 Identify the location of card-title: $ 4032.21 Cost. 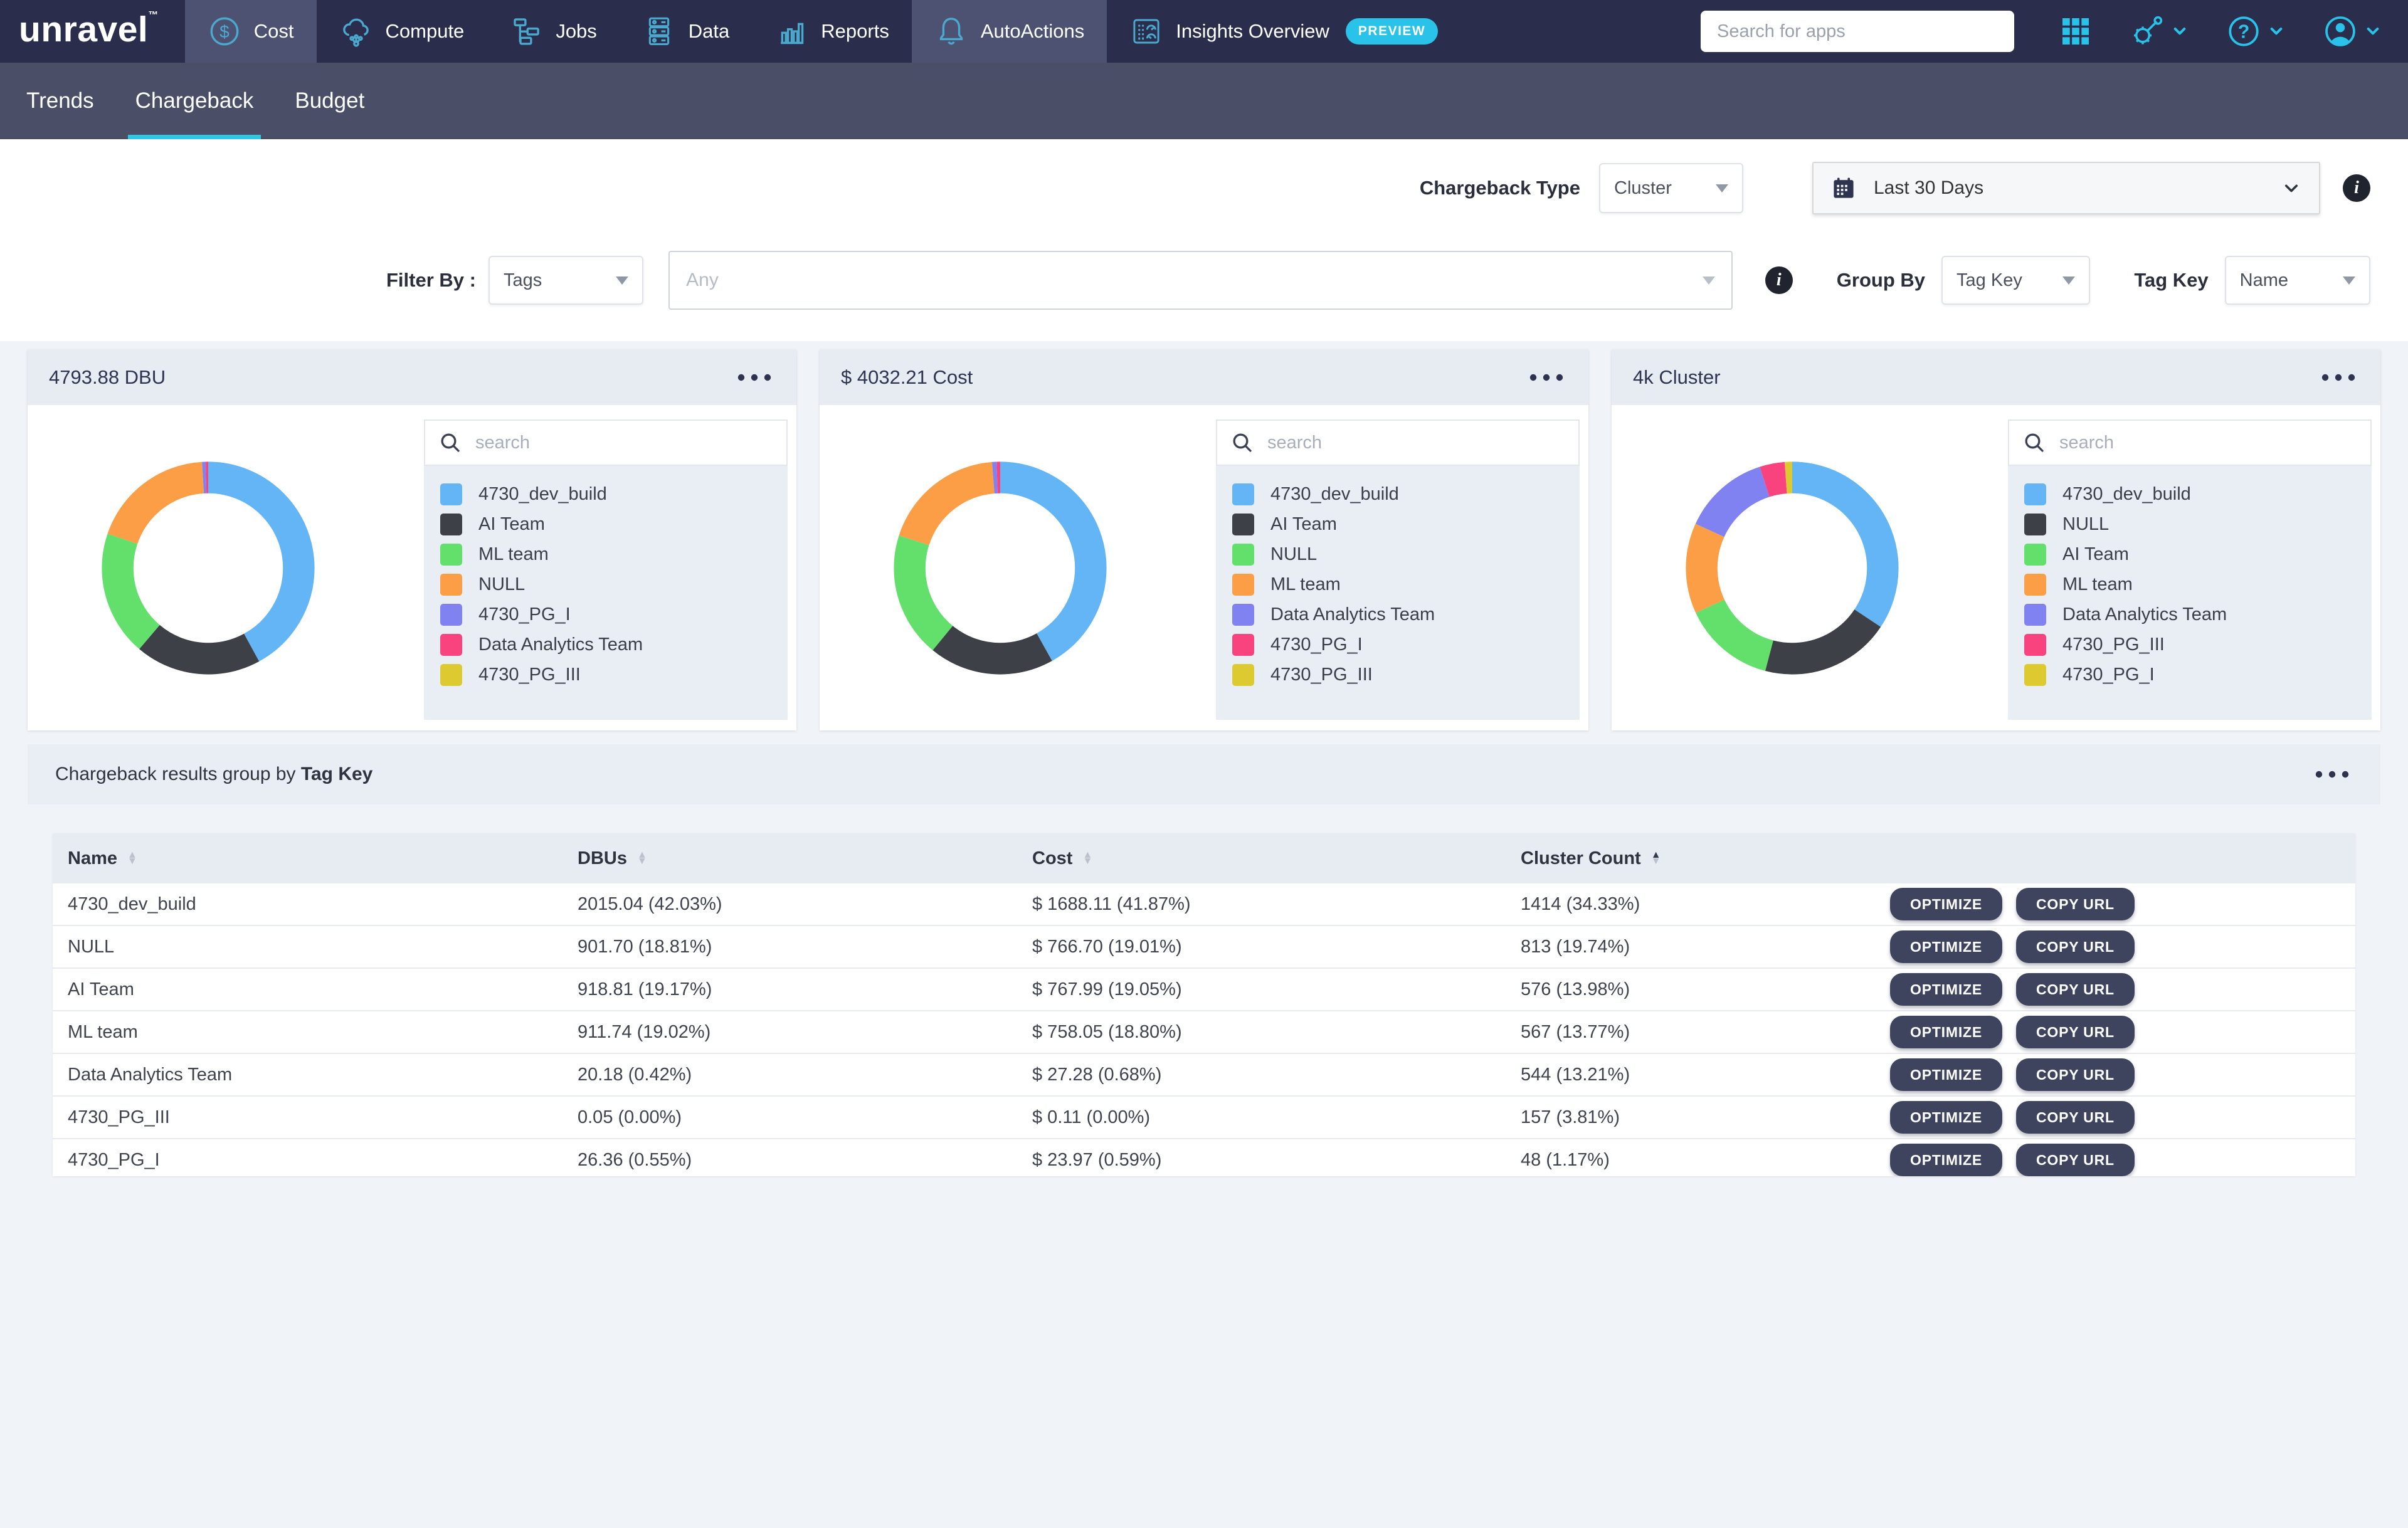
(907, 377).